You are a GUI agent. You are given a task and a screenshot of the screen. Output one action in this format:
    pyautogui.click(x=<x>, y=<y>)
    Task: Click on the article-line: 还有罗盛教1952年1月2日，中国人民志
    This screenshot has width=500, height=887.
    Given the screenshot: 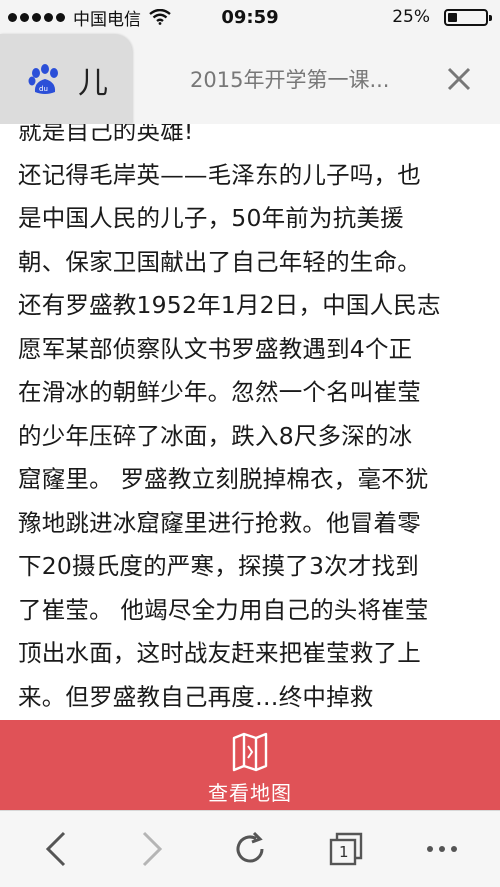 What is the action you would take?
    pyautogui.click(x=229, y=305)
    